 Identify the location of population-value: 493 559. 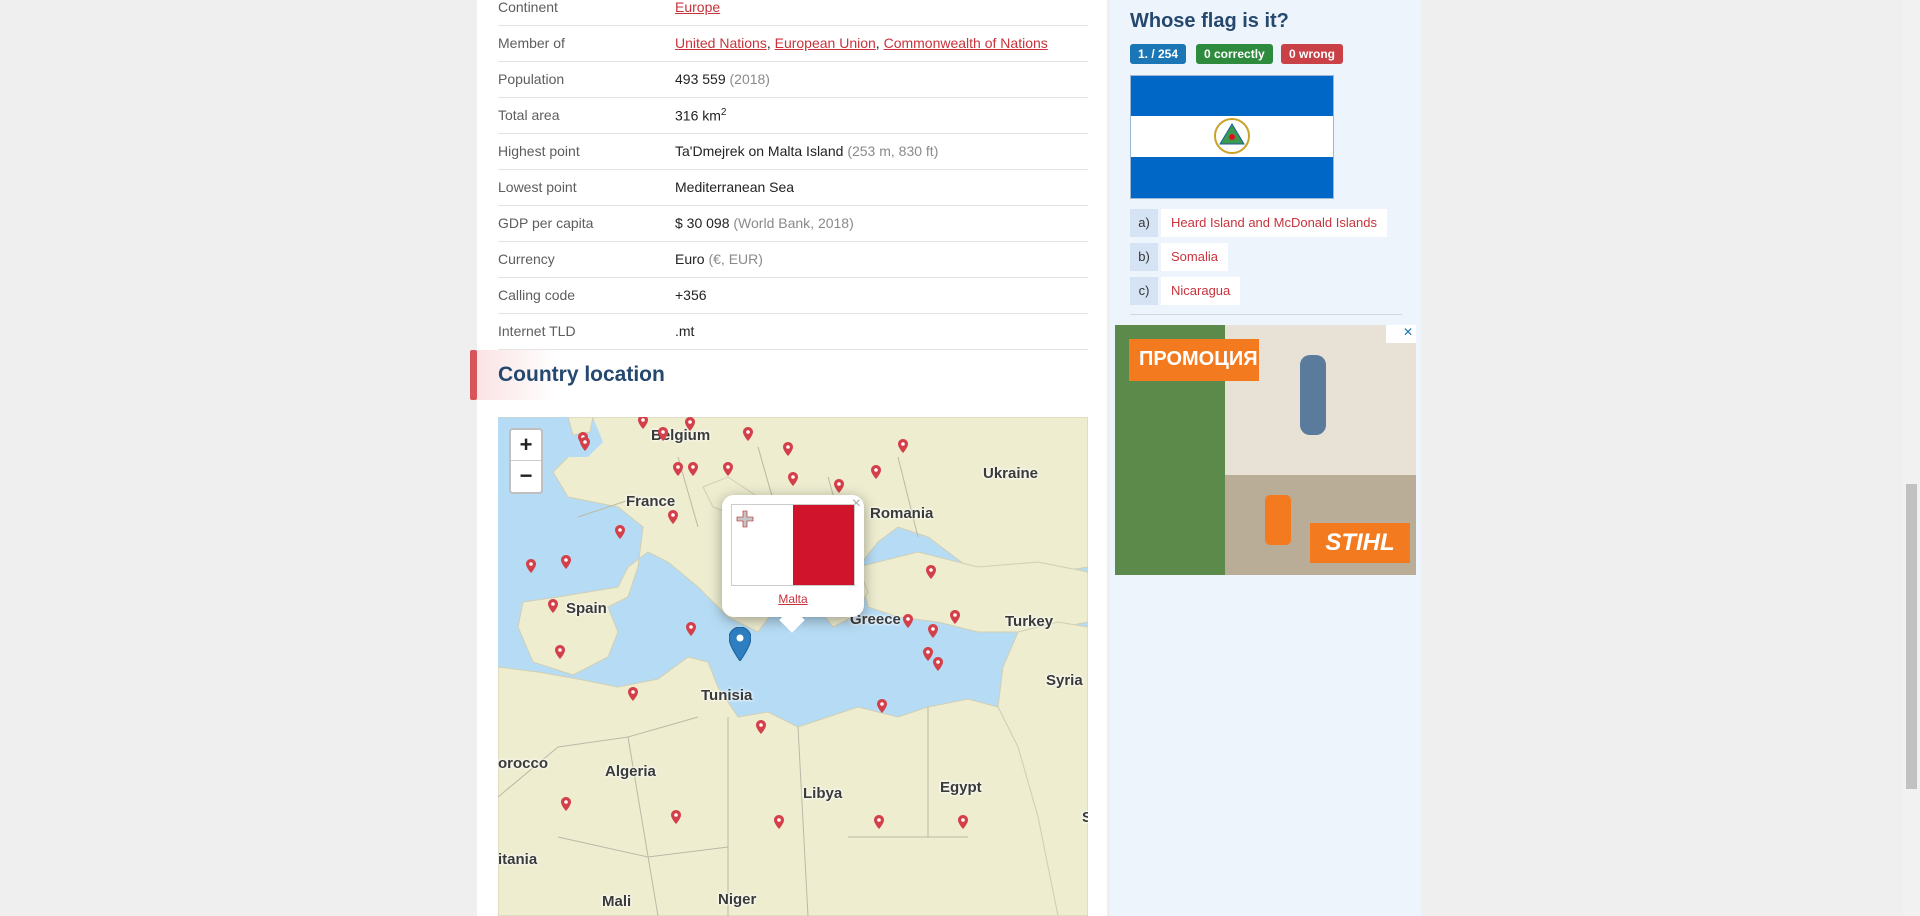
(702, 79).